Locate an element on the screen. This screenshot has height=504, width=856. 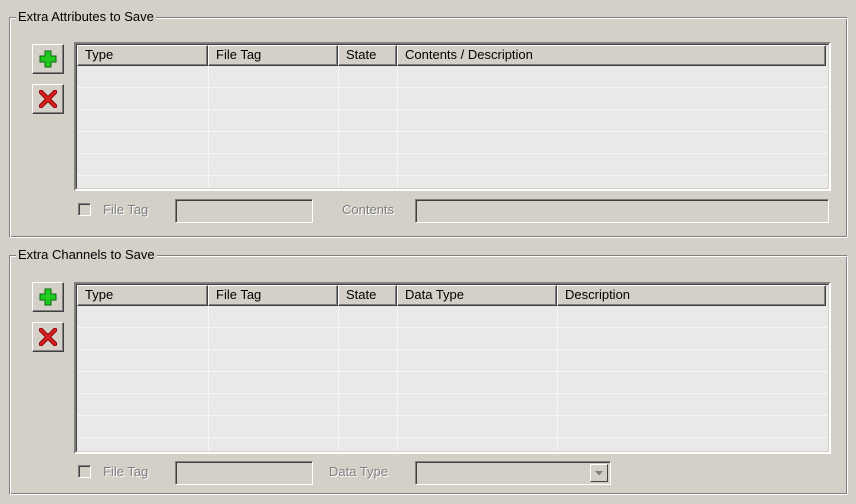
channels-edit-row: File Tag Data Type is located at coordinates (354, 473).